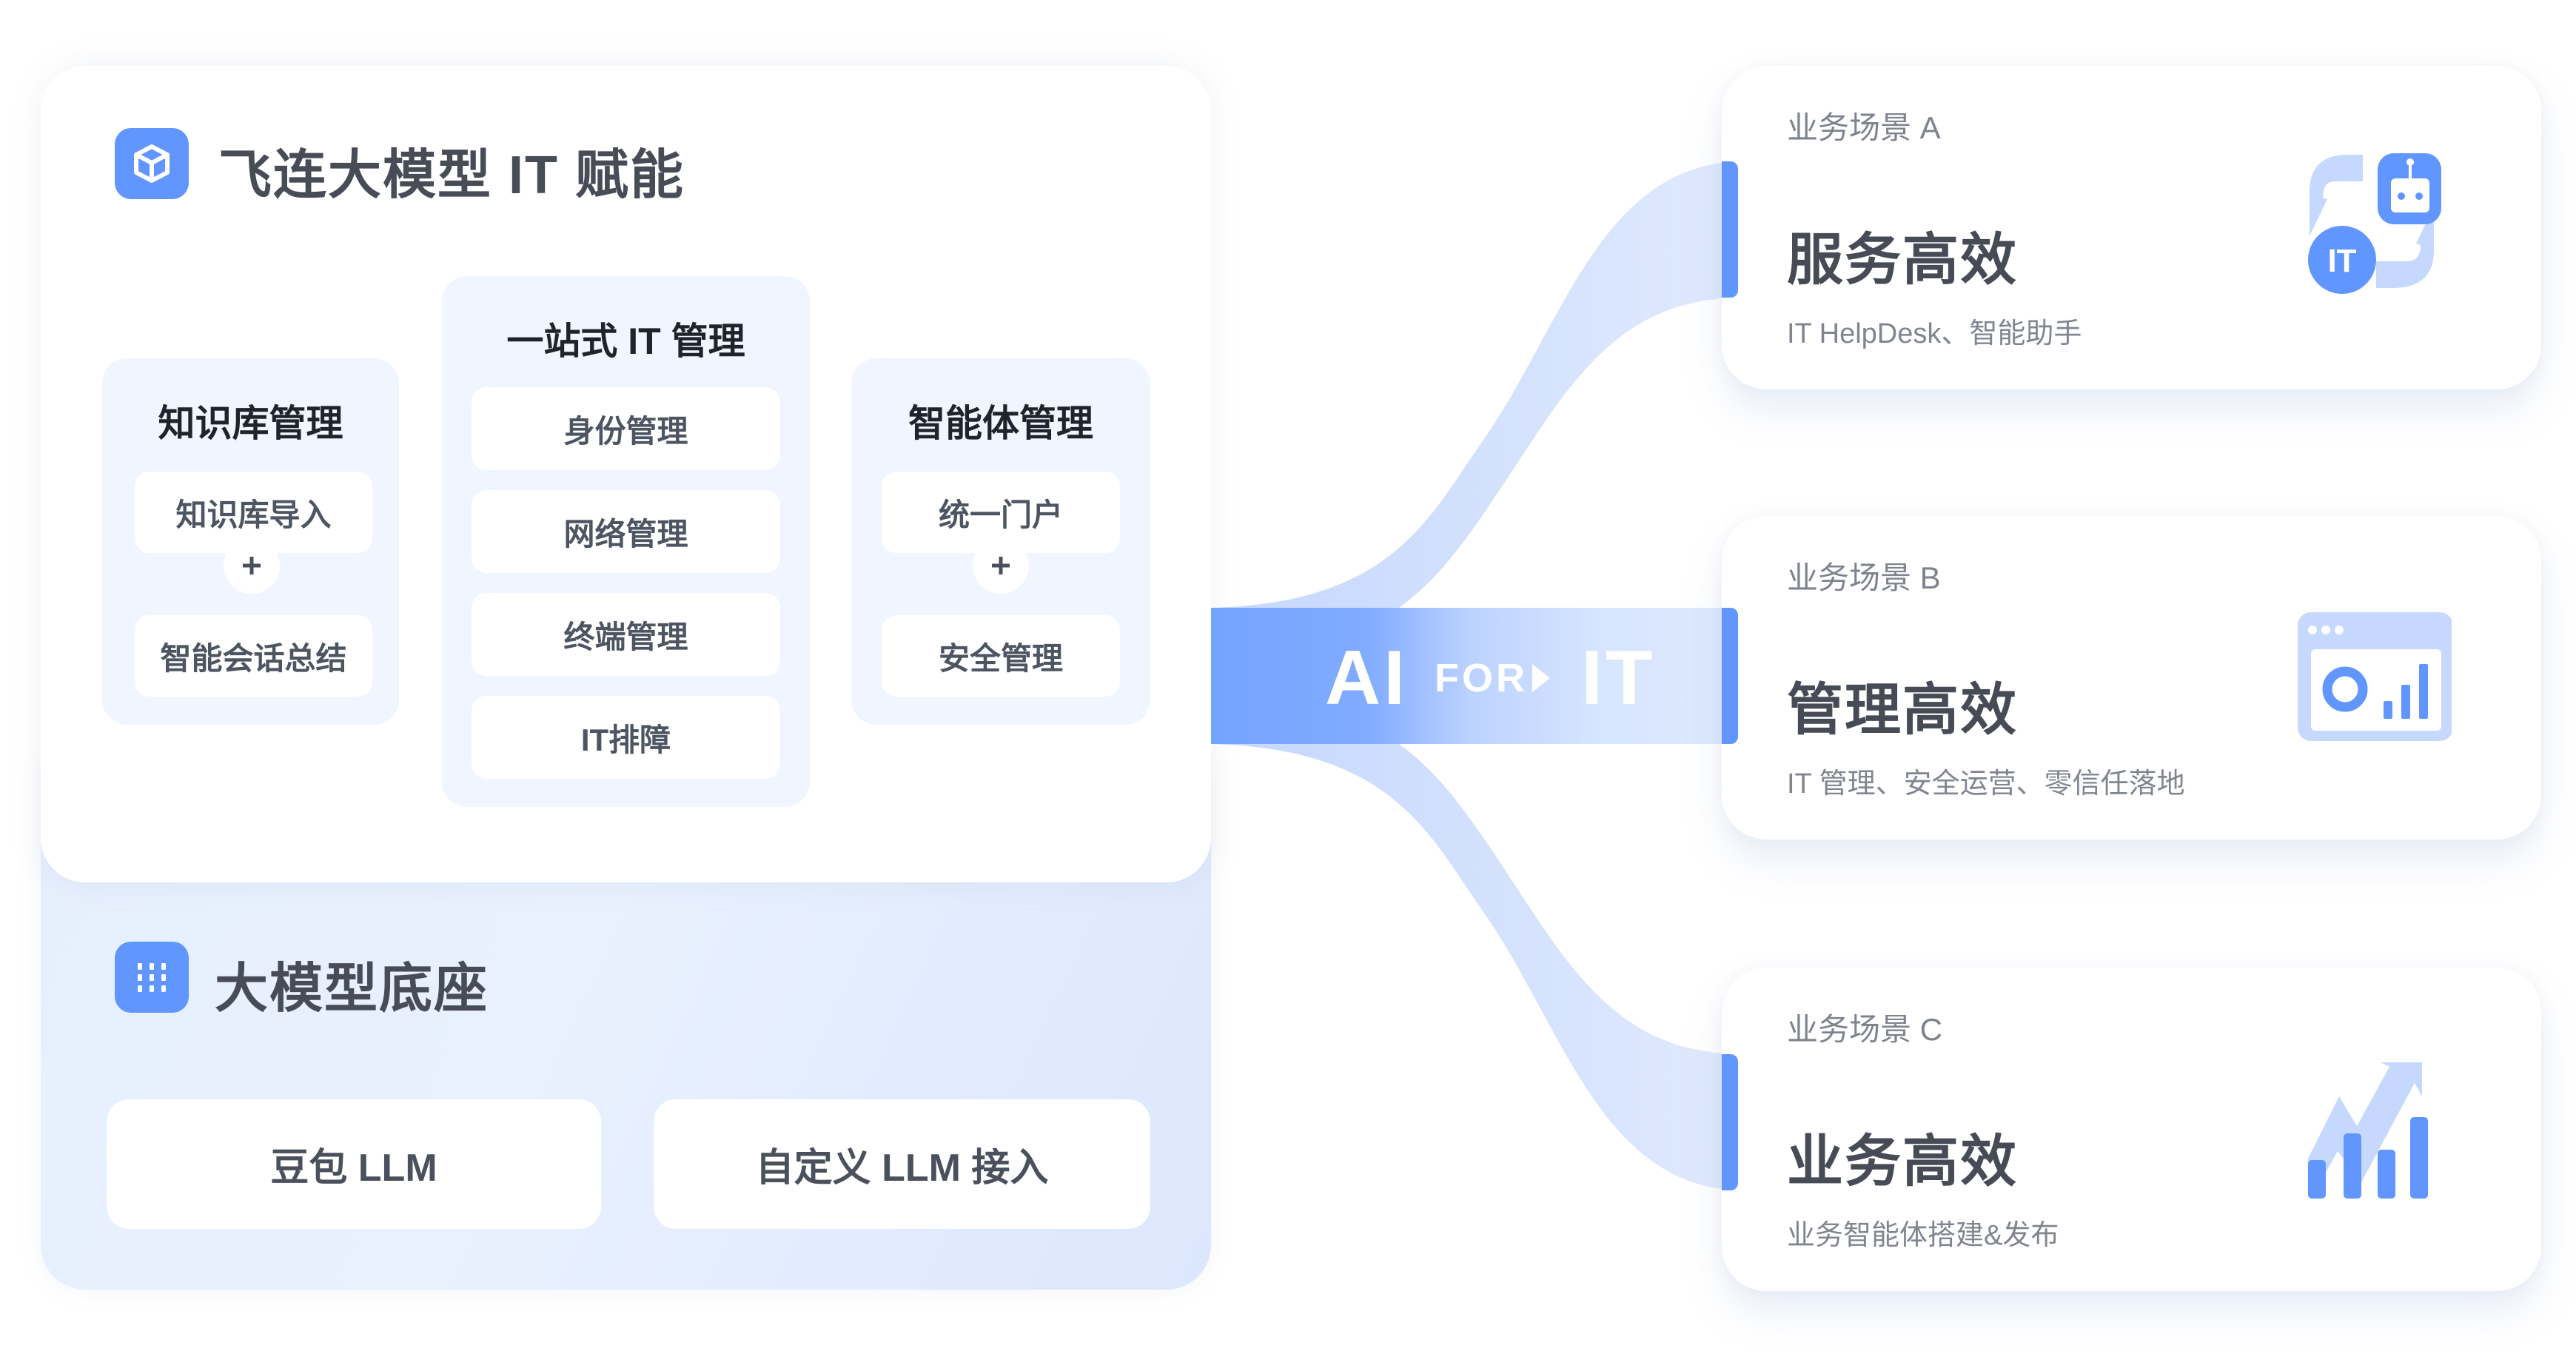 The image size is (2576, 1354). What do you see at coordinates (1474, 967) in the screenshot?
I see `flow-to-scenario-c` at bounding box center [1474, 967].